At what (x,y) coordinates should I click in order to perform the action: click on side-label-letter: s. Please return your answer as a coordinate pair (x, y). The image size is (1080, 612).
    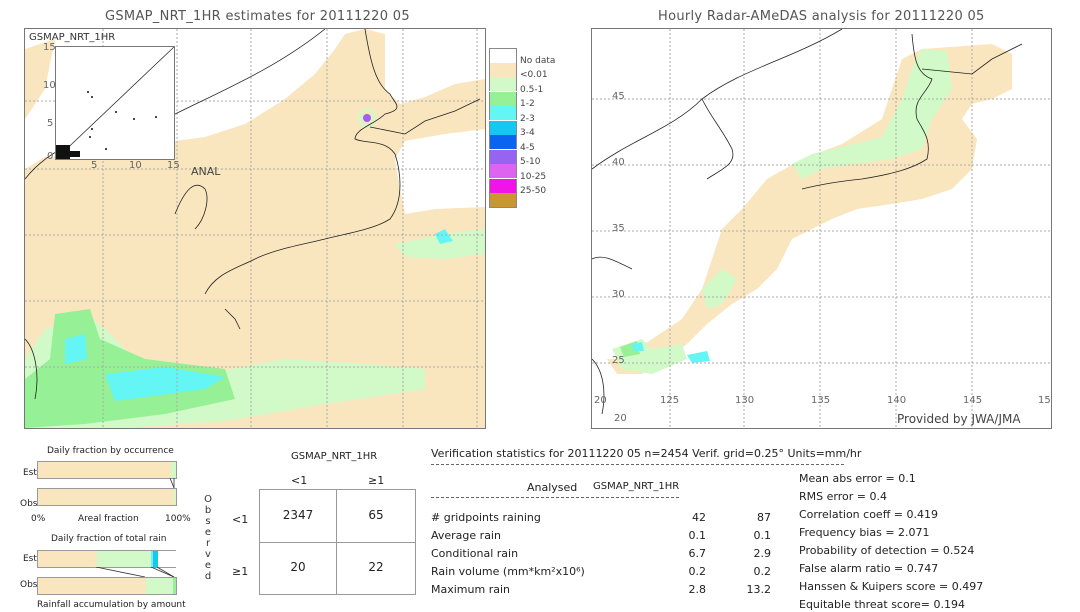
    Looking at the image, I should click on (208, 521).